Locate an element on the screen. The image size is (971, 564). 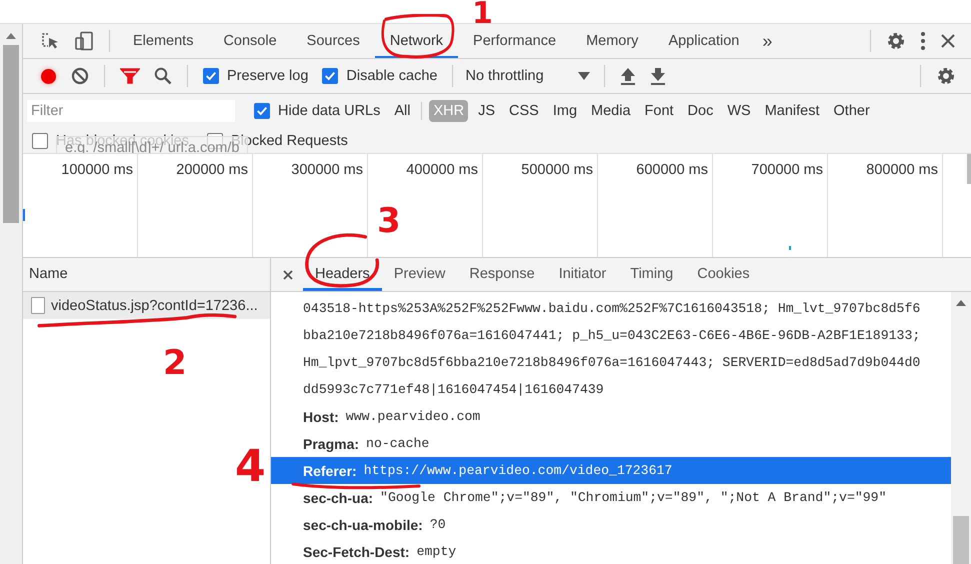
column-header: Name is located at coordinates (146, 275).